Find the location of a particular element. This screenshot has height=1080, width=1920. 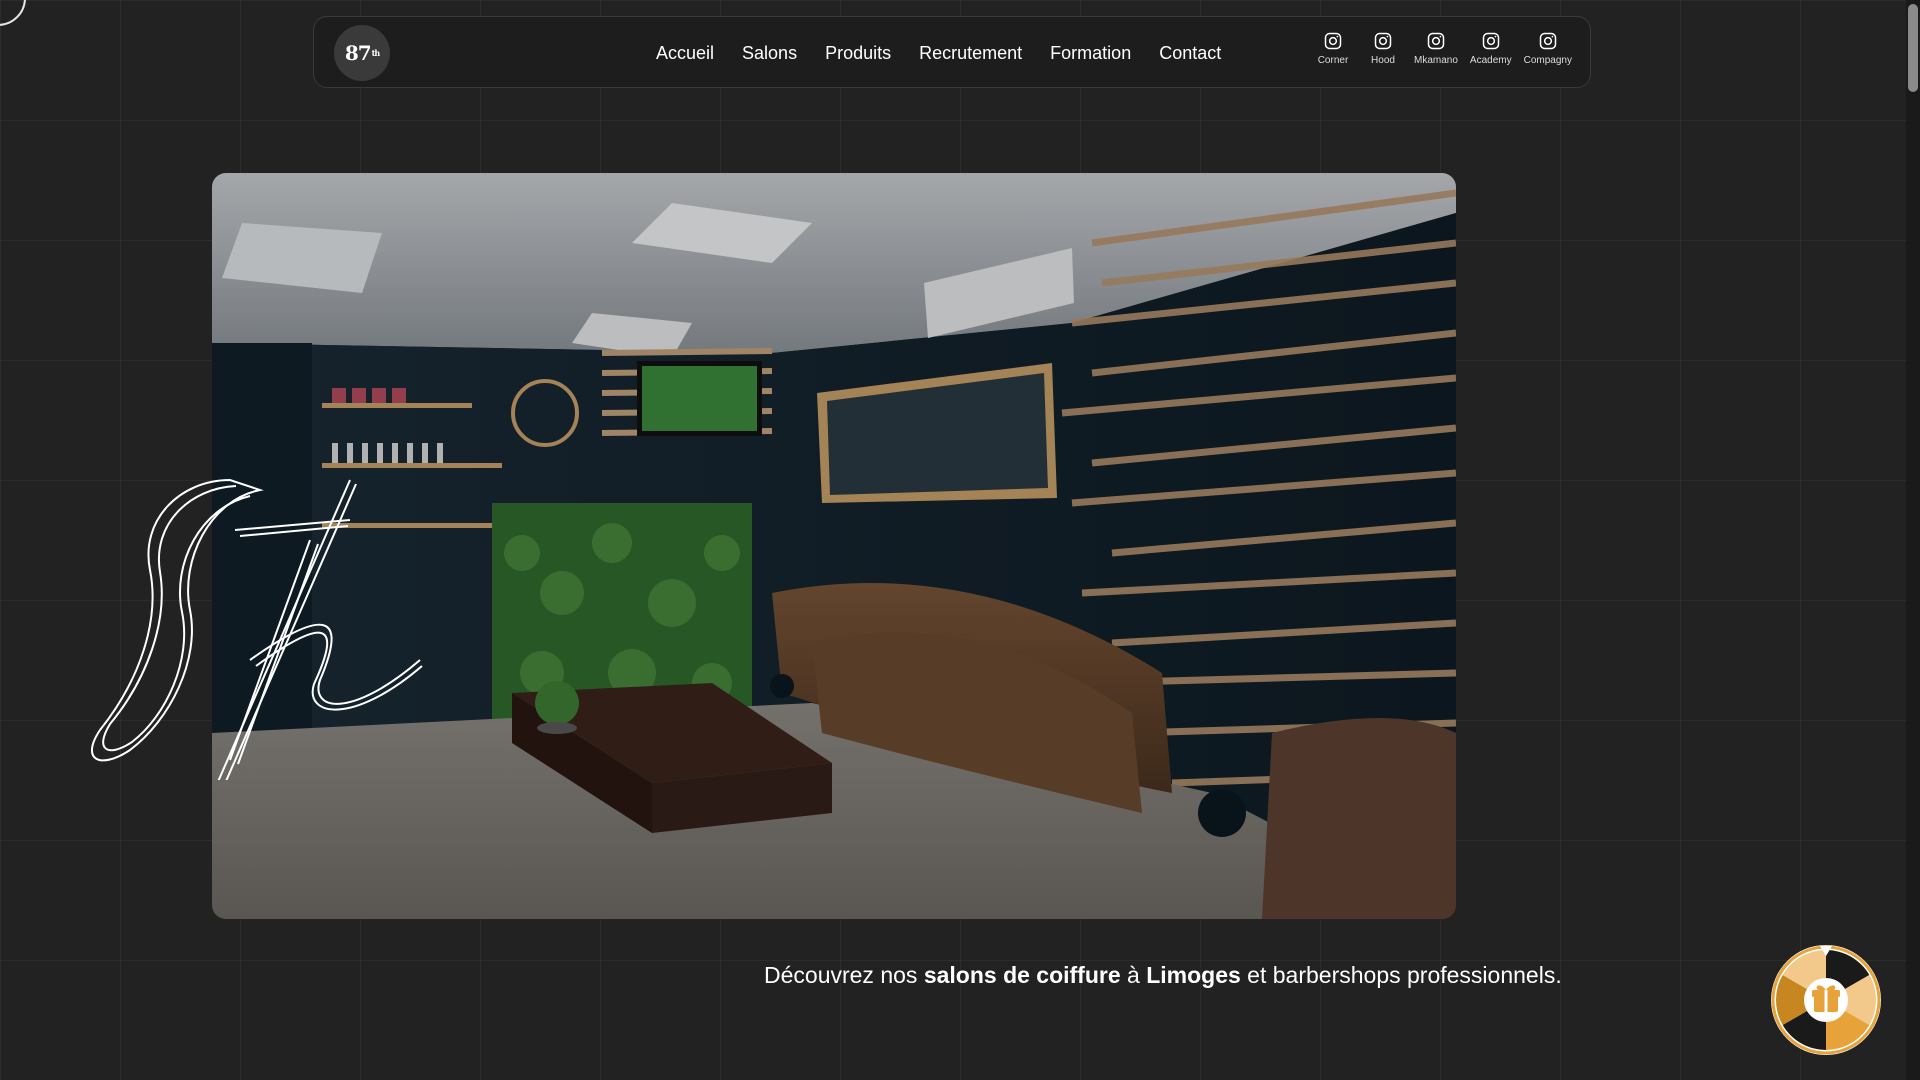

nav-link-formation: Formation is located at coordinates (1090, 53).